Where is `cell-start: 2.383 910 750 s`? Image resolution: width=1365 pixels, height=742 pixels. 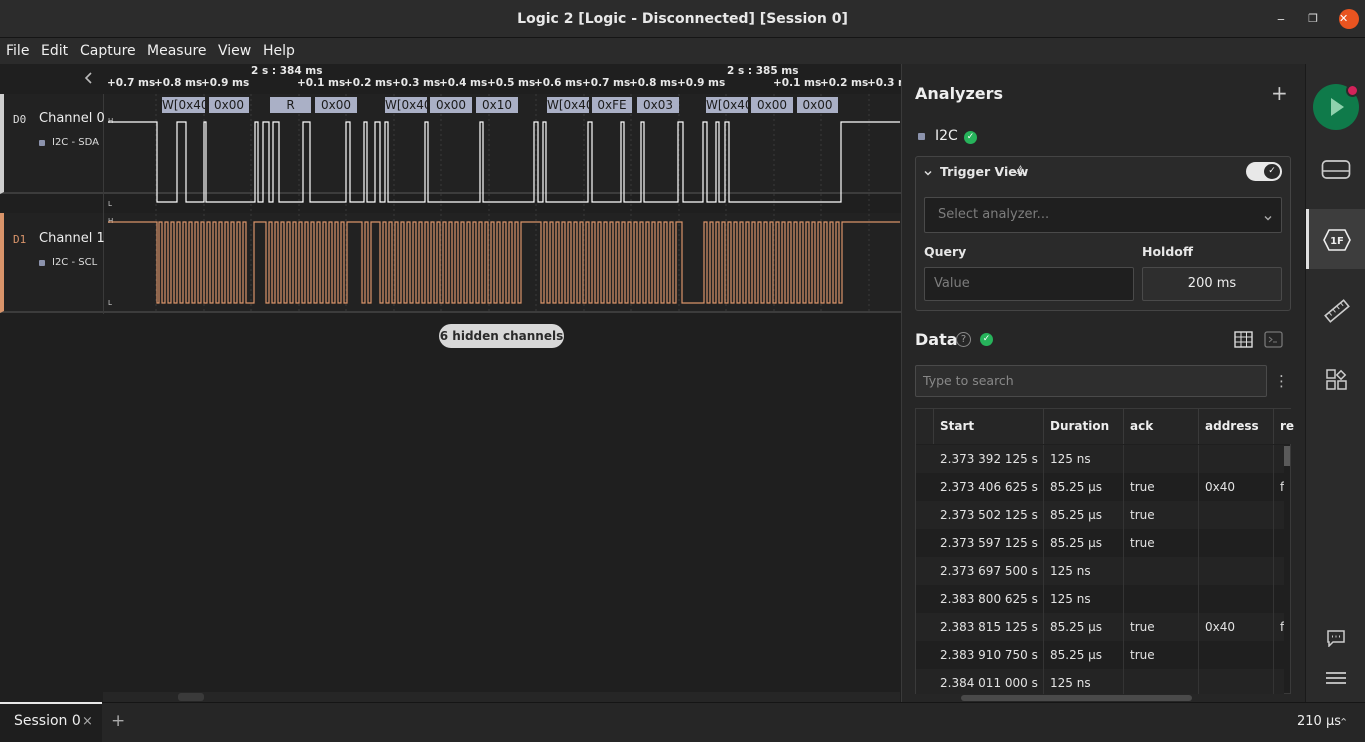 cell-start: 2.383 910 750 s is located at coordinates (989, 655).